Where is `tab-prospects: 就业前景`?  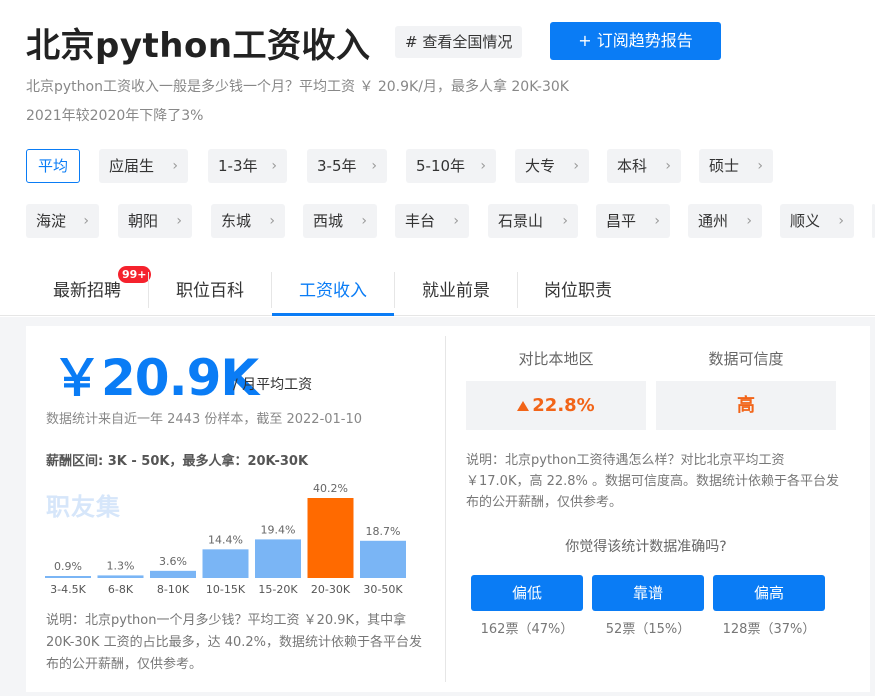
tab-prospects: 就业前景 is located at coordinates (456, 289).